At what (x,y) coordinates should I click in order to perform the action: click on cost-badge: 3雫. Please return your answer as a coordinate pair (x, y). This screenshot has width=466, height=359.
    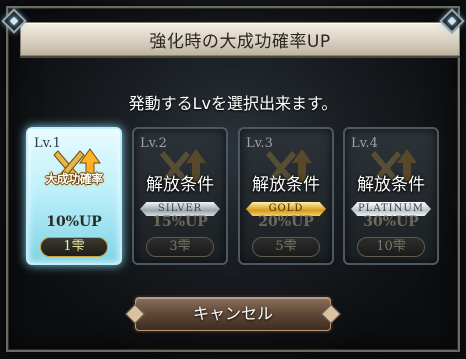
    Looking at the image, I should click on (180, 247).